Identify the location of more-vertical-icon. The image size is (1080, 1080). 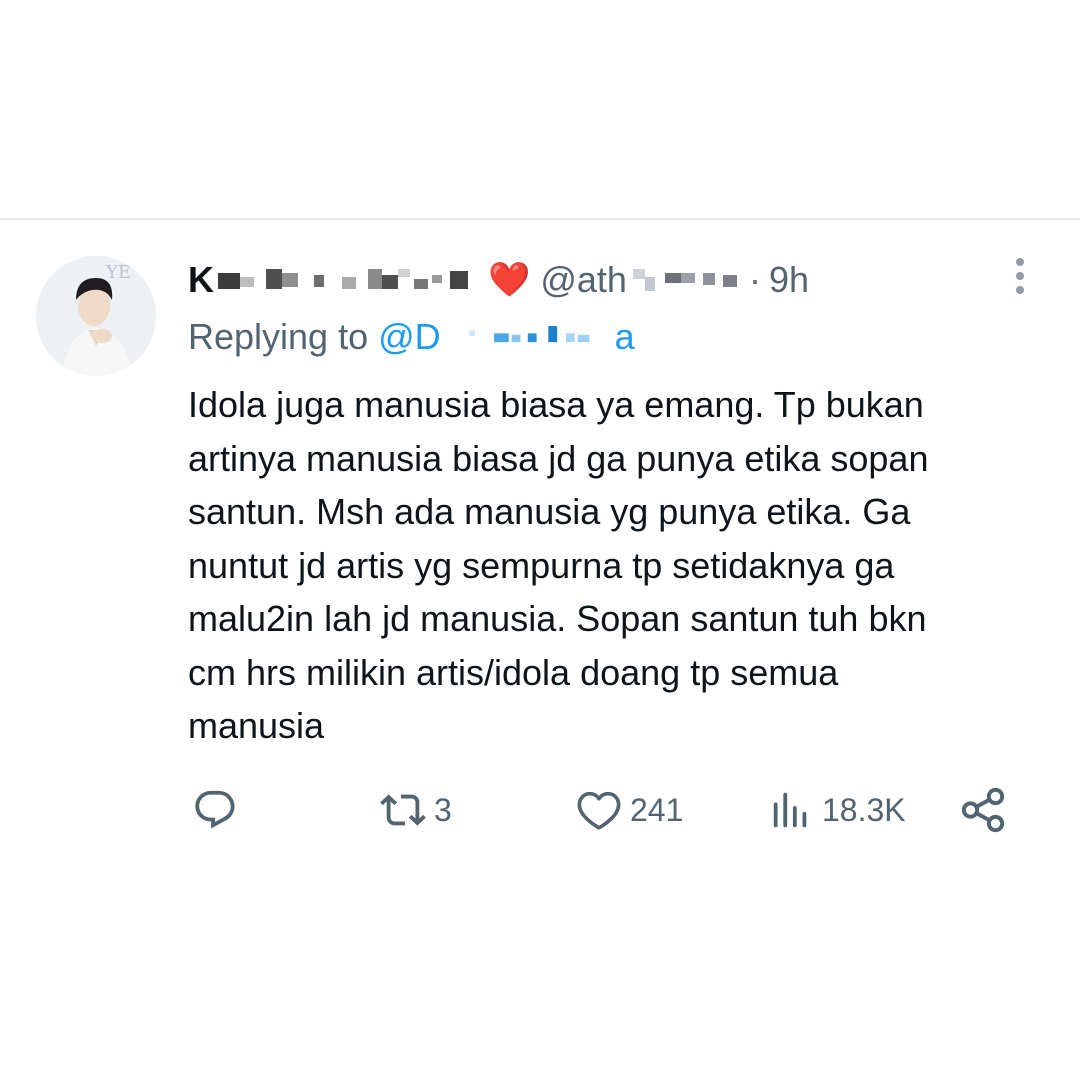
(1020, 276).